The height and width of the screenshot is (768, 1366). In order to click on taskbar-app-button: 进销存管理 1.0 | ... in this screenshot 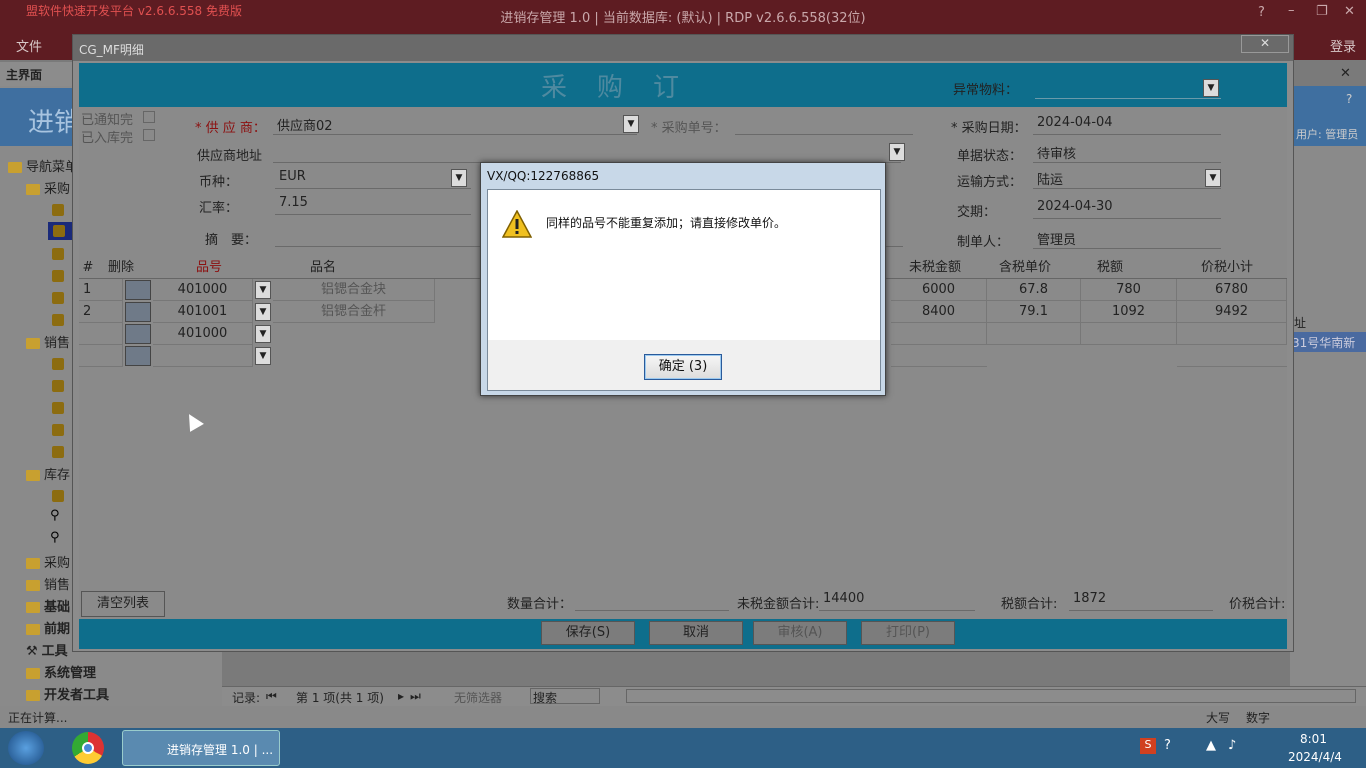, I will do `click(201, 748)`.